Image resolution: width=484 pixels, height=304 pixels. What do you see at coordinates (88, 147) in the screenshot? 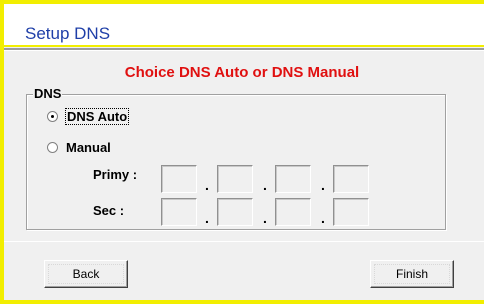
I see `manual-label: Manual` at bounding box center [88, 147].